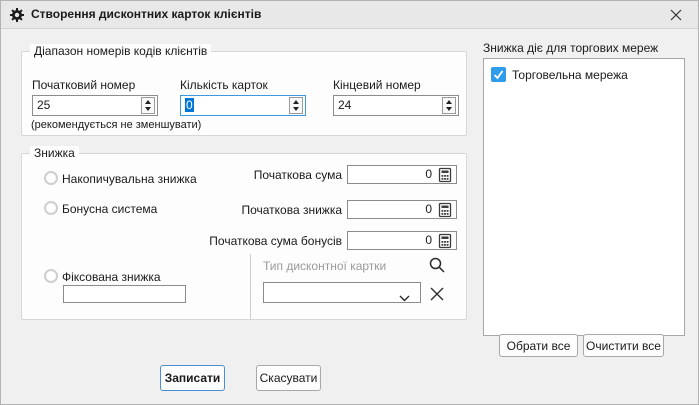 The image size is (699, 405). I want to click on card-count-label: Кількість карток, so click(224, 85).